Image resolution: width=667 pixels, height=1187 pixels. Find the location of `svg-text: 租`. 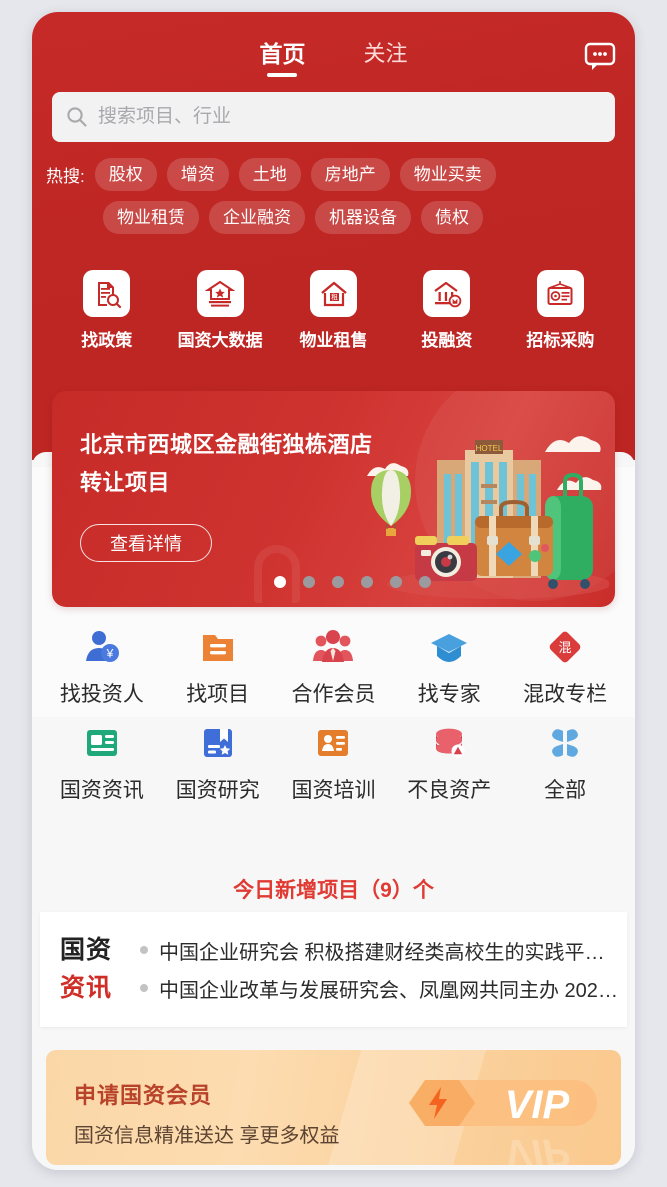

svg-text: 租 is located at coordinates (334, 297).